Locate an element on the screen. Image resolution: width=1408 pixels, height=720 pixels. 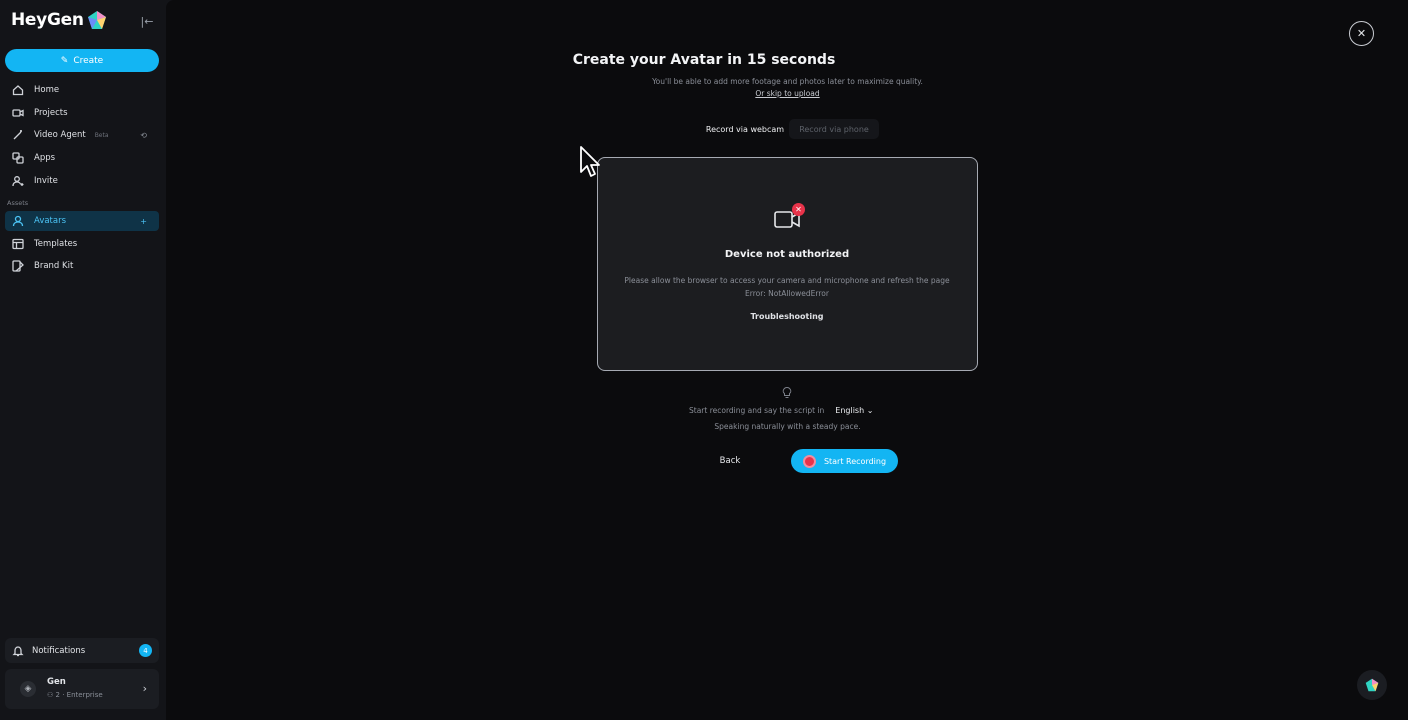
sidebar-item-video-agent: Video Agent Beta ⟲ is located at coordinates (82, 135).